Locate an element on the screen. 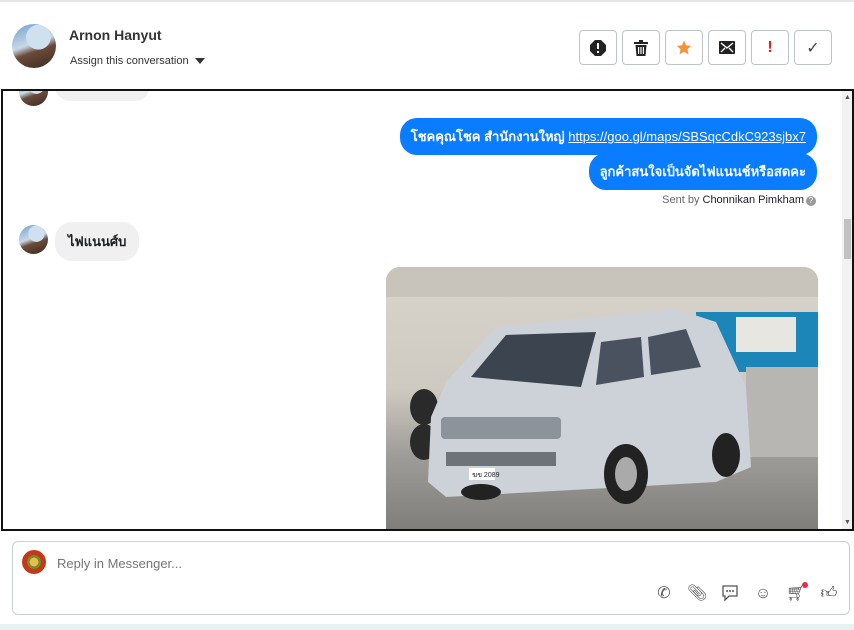  assign-label: Assign this conversation is located at coordinates (129, 61).